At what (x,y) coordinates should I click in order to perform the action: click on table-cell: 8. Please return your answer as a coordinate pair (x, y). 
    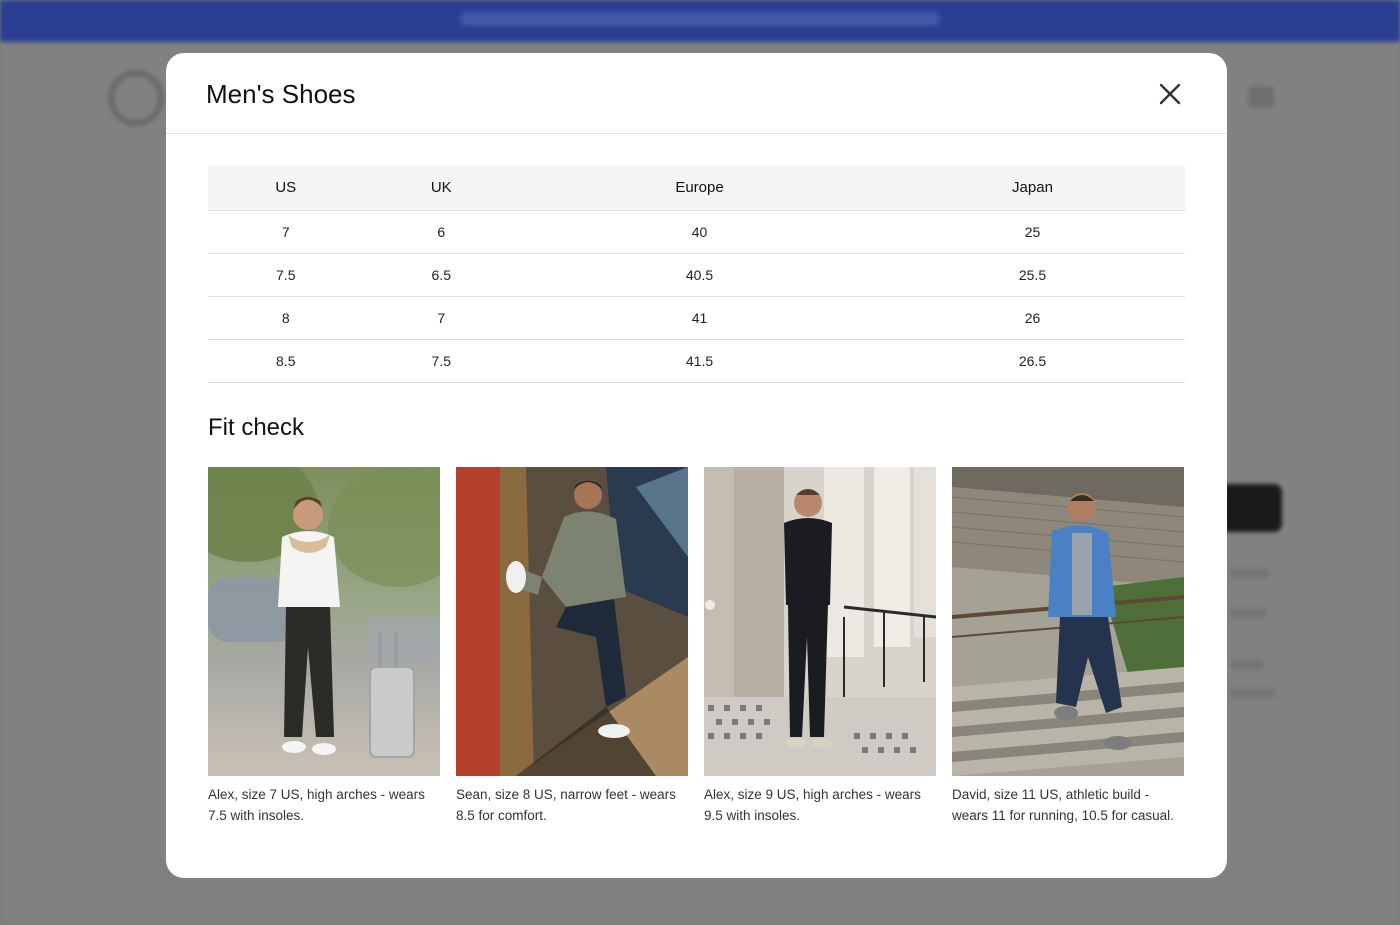
    Looking at the image, I should click on (286, 318).